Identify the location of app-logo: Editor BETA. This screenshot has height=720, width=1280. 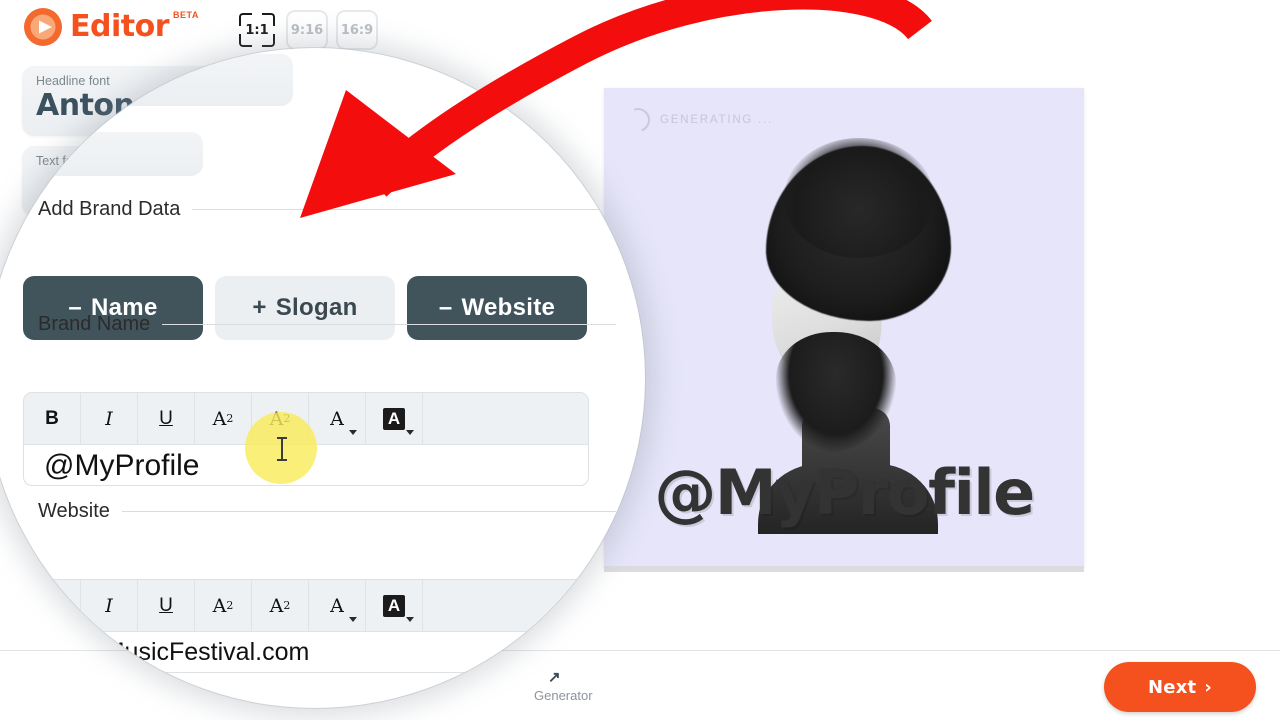
(111, 27).